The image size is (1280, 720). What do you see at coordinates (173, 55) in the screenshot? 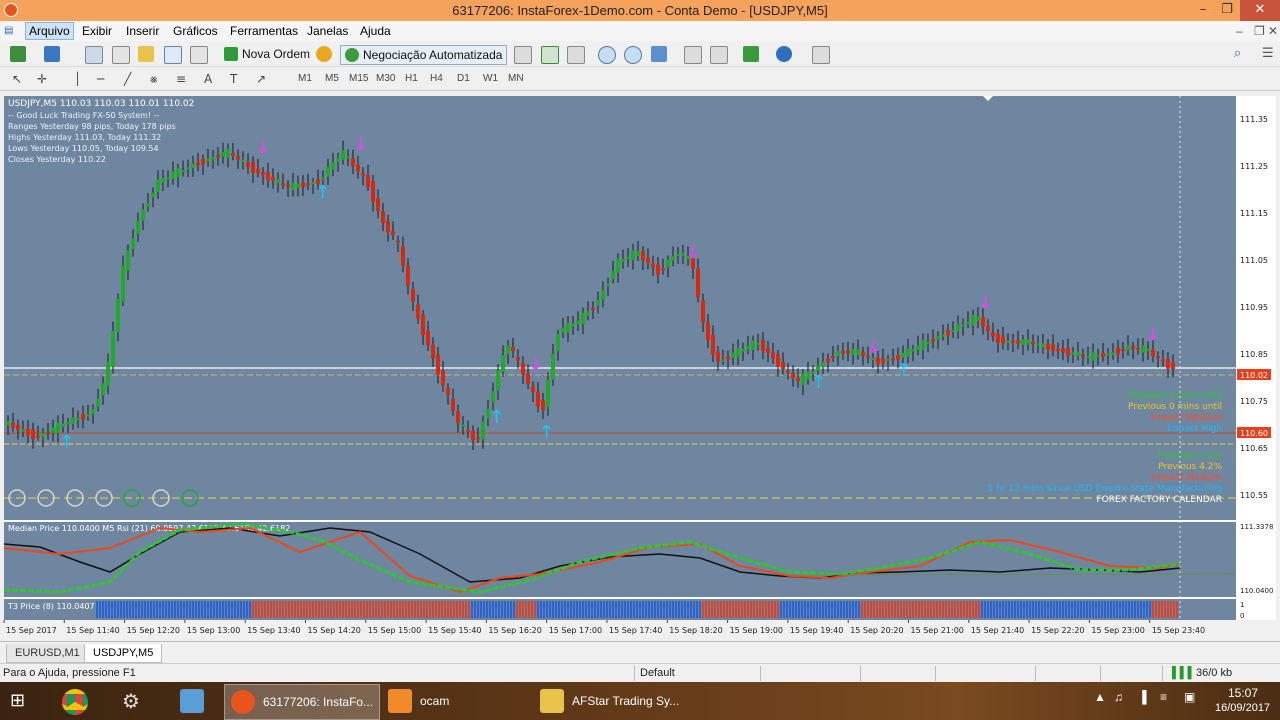
I see `terminal-icon` at bounding box center [173, 55].